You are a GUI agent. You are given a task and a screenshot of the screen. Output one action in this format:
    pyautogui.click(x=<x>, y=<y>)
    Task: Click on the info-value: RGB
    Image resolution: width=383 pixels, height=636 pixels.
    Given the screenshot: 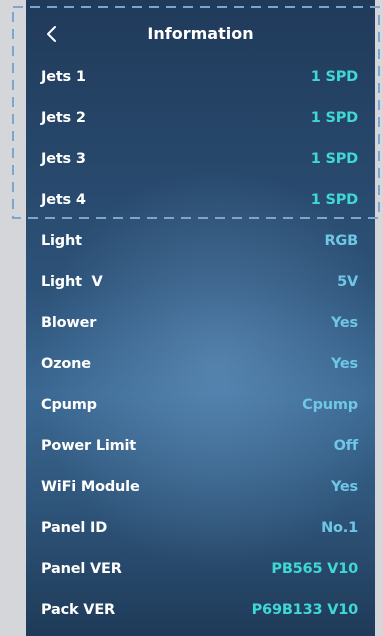 What is the action you would take?
    pyautogui.click(x=341, y=241)
    